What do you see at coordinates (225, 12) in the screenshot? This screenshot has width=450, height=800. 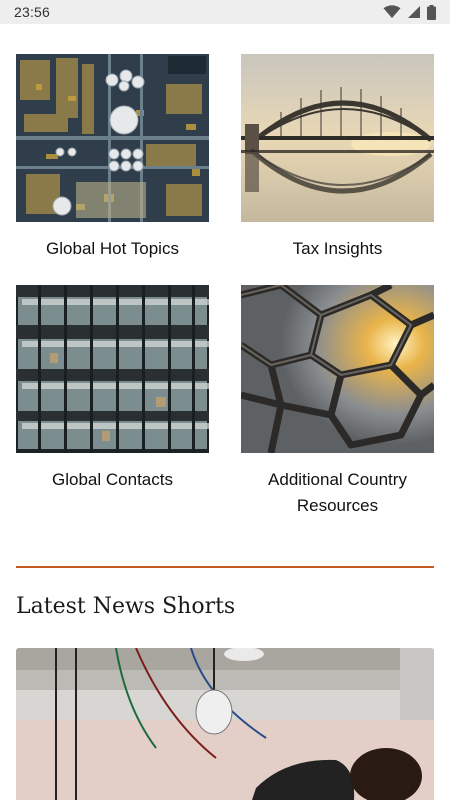 I see `status-bar: 23:56` at bounding box center [225, 12].